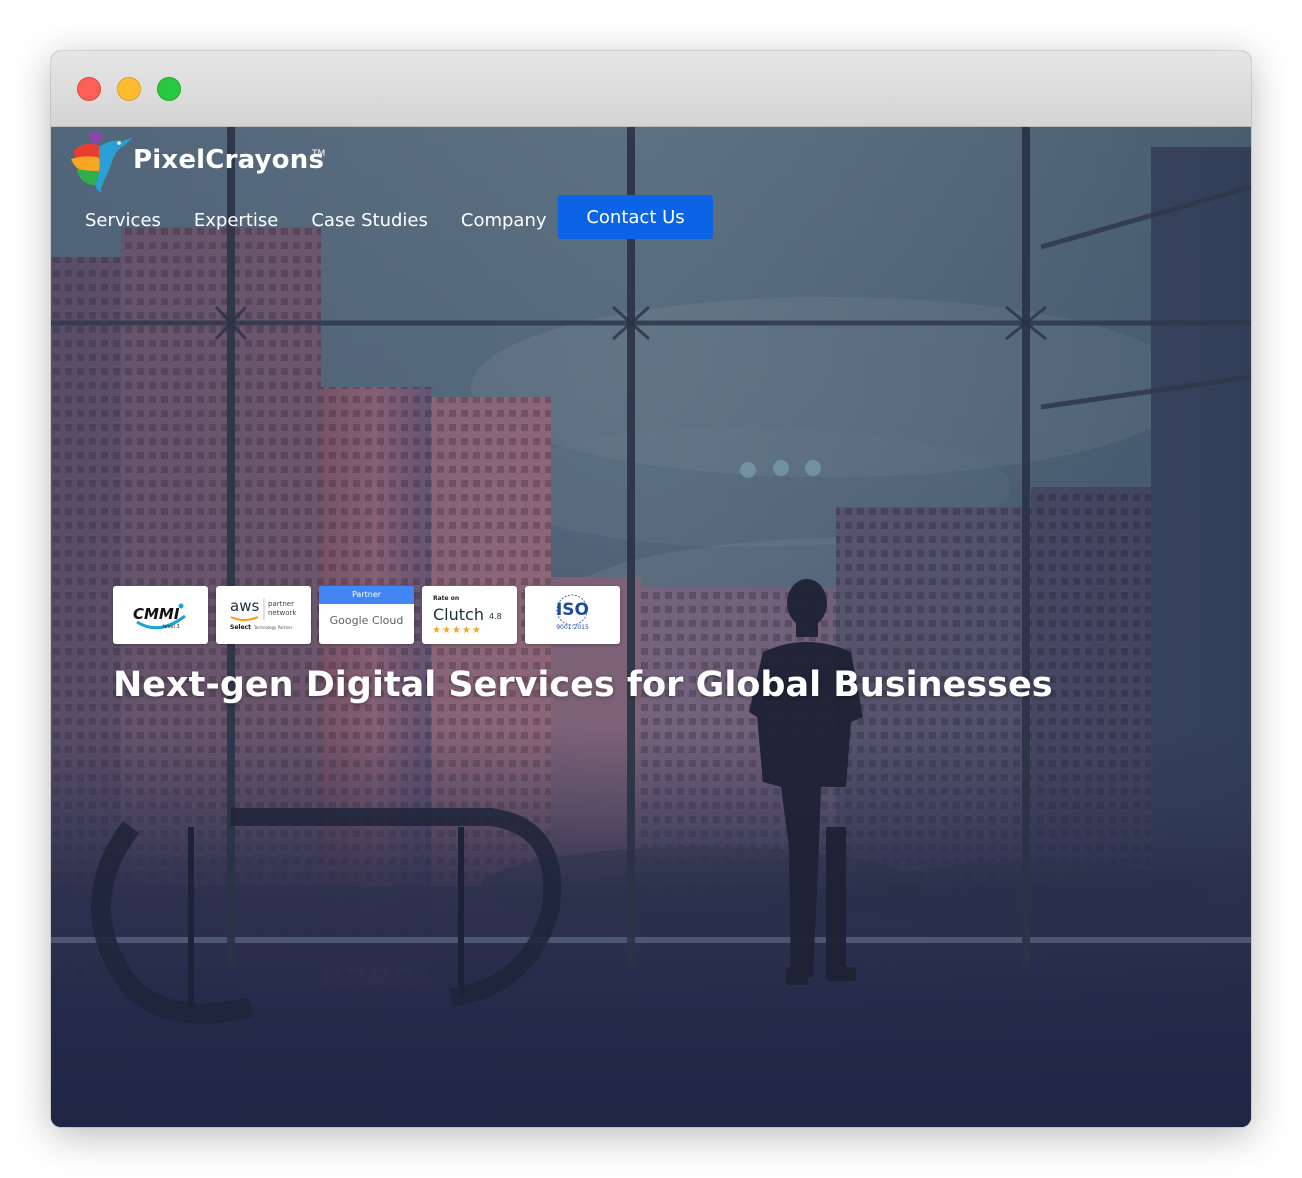  What do you see at coordinates (123, 220) in the screenshot?
I see `nav-item-services: Services` at bounding box center [123, 220].